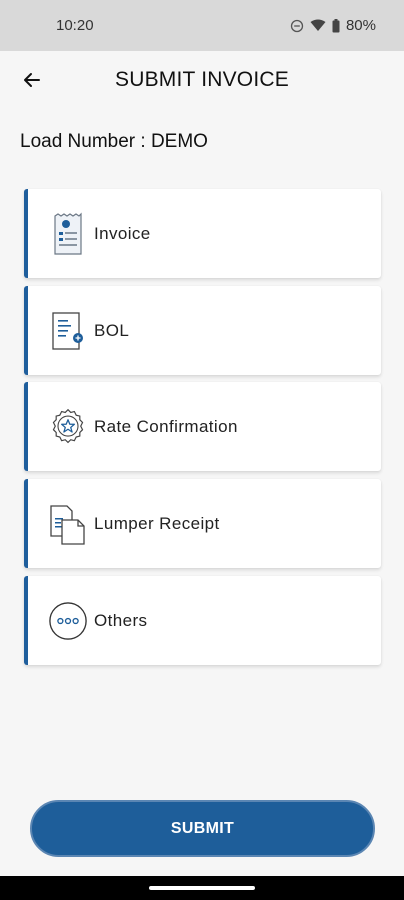 The image size is (404, 900). Describe the element at coordinates (297, 25) in the screenshot. I see `do-not-disturb-icon` at that location.